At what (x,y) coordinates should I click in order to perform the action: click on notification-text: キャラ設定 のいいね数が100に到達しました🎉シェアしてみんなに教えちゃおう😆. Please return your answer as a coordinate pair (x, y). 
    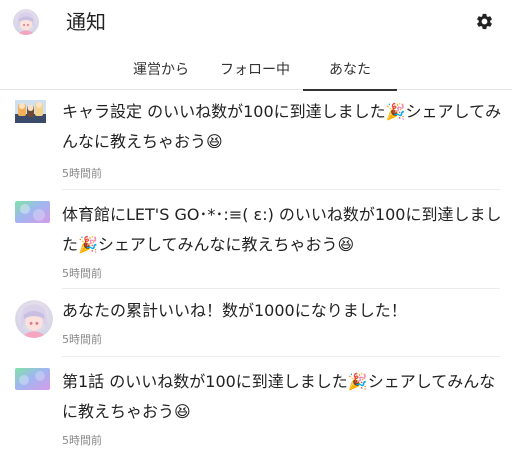
    Looking at the image, I should click on (282, 126).